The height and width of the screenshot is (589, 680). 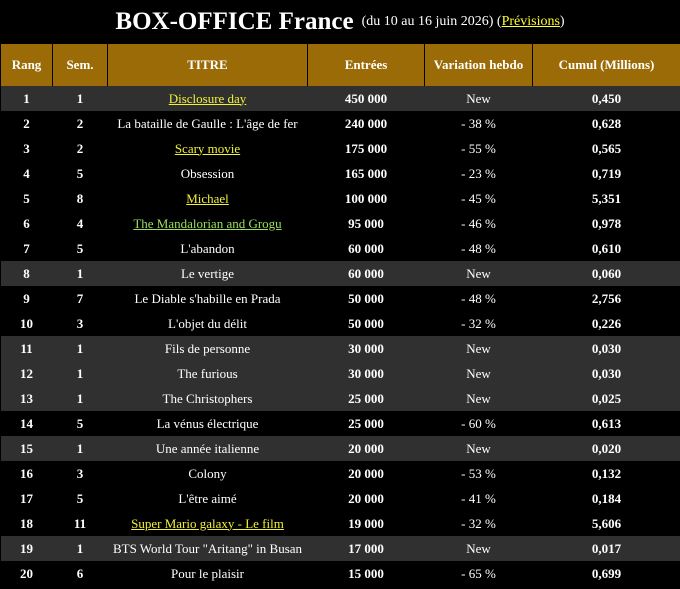 What do you see at coordinates (606, 148) in the screenshot?
I see `cumul-cell: 0,565` at bounding box center [606, 148].